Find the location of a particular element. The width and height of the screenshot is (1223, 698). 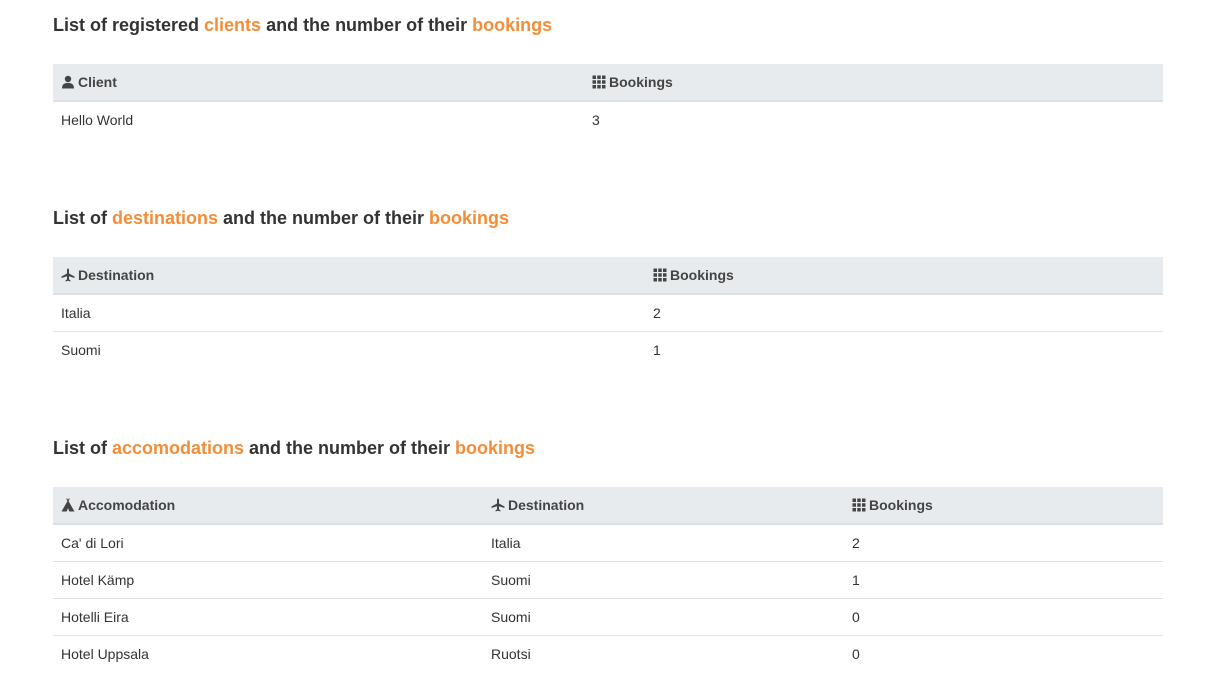

column-header-label: Client is located at coordinates (97, 82).